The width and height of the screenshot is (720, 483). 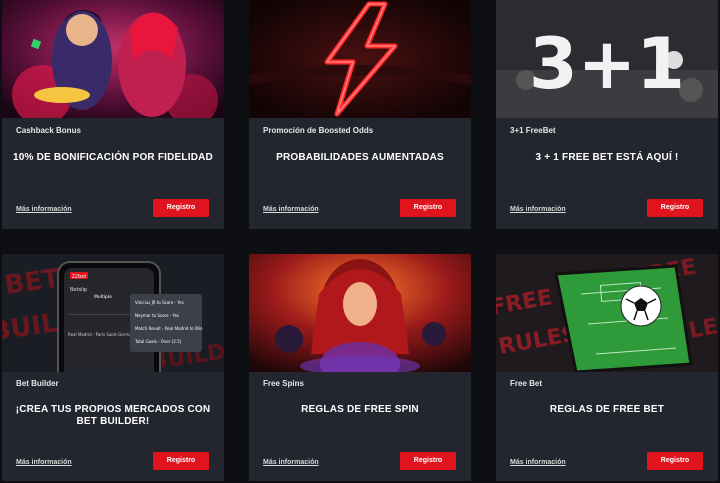 What do you see at coordinates (169, 328) in the screenshot?
I see `svg-text:Match Result - Real Madrid to: Match Result - Real Madrid to Win` at bounding box center [169, 328].